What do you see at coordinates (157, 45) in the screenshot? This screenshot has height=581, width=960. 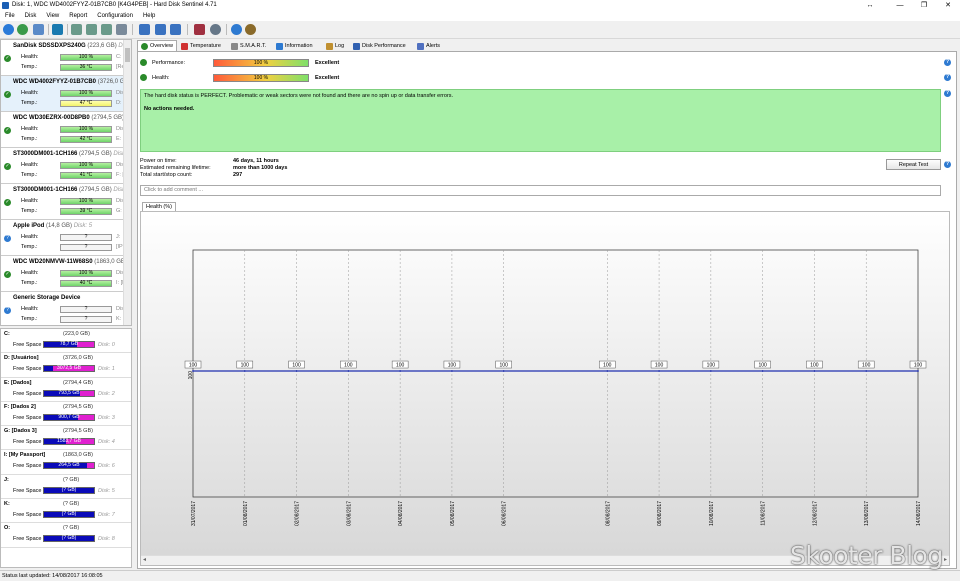 I see `tab-overview: Overview` at bounding box center [157, 45].